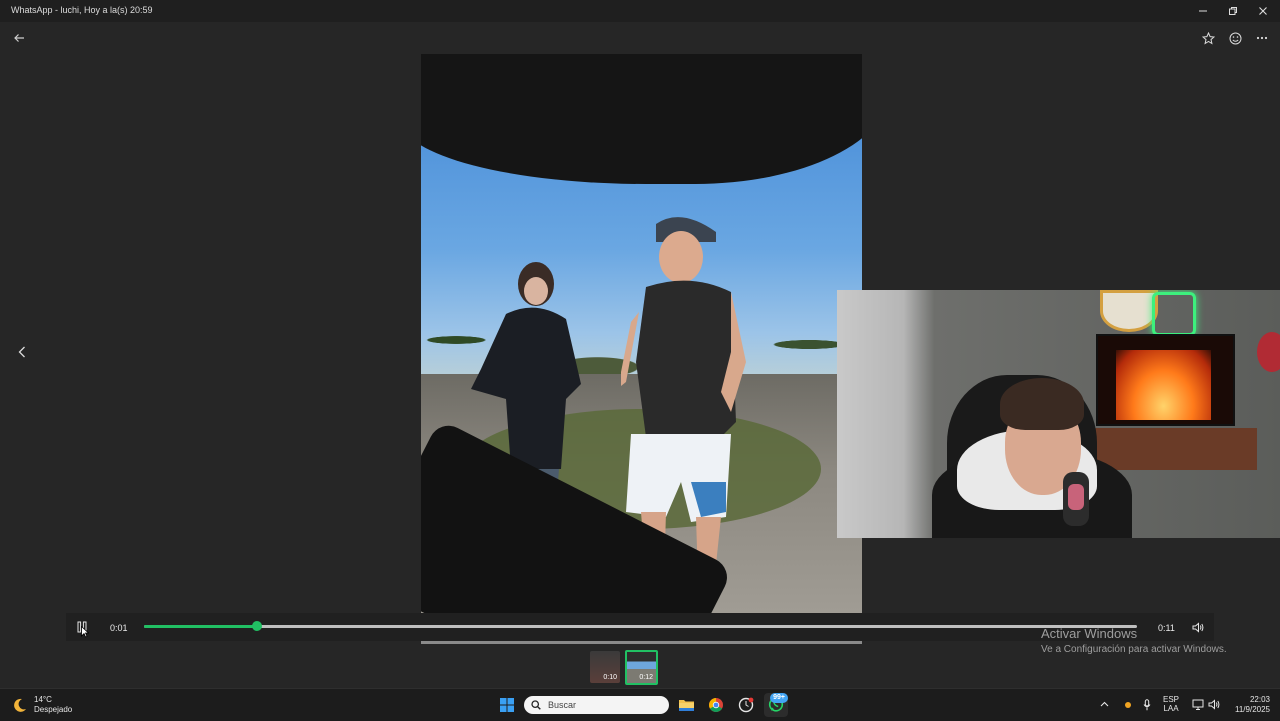 This screenshot has width=1280, height=721. I want to click on restore-button, so click(1233, 11).